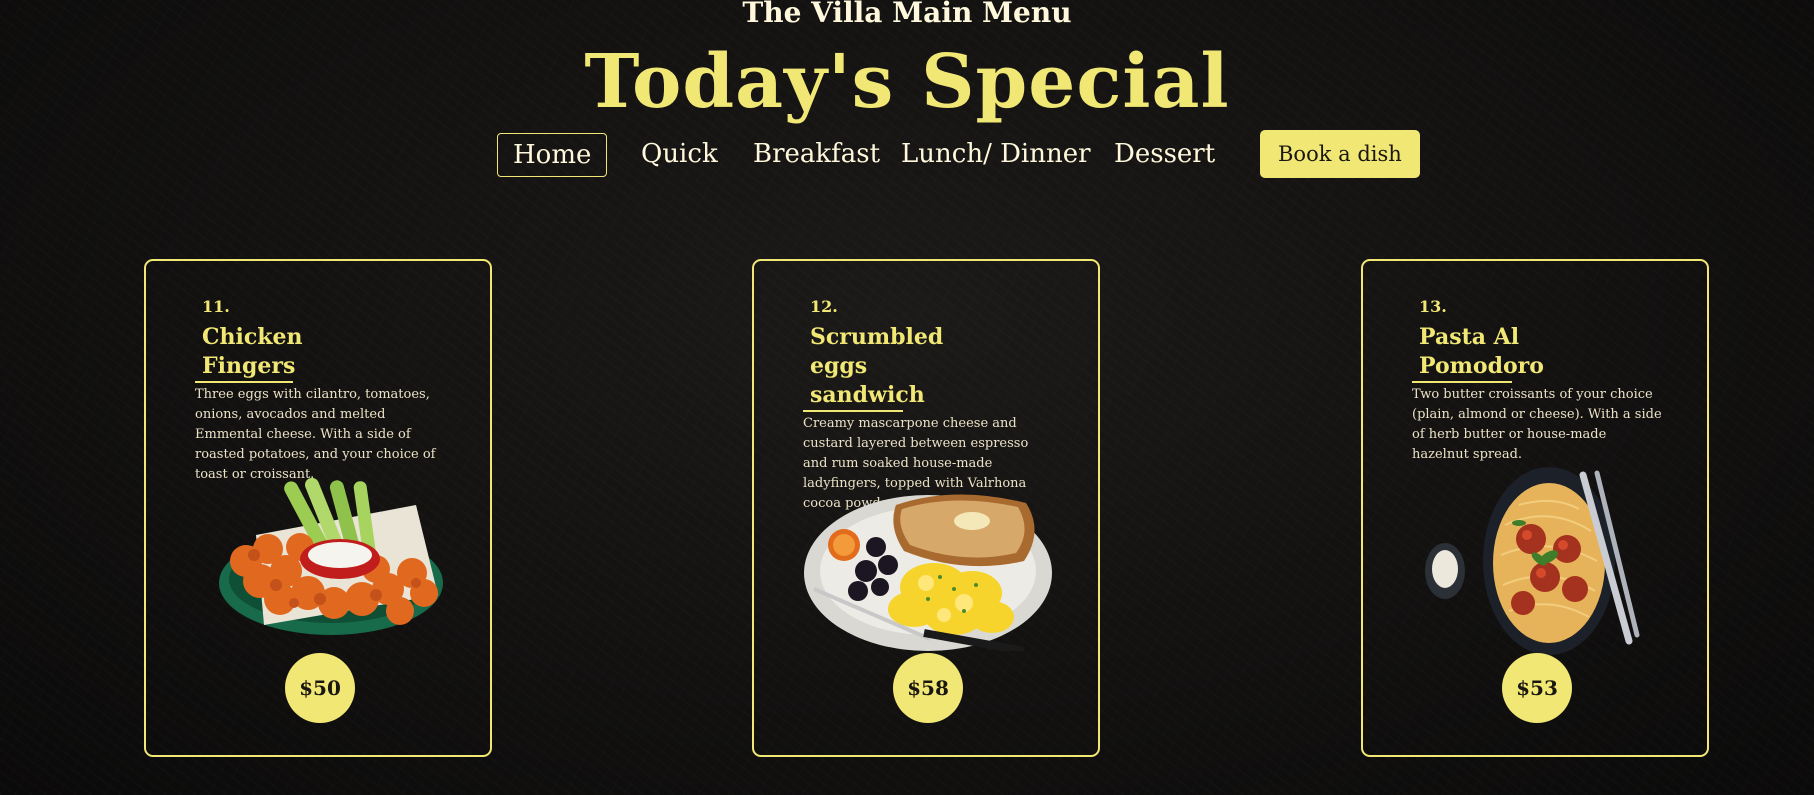  Describe the element at coordinates (249, 366) in the screenshot. I see `dish-name-line: Fingers` at that location.